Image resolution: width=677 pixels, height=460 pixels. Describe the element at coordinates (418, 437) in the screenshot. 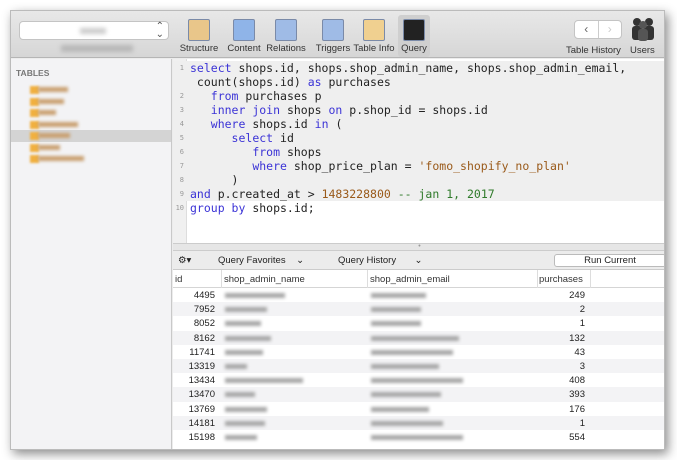

I see `table-row: 15198 554` at that location.